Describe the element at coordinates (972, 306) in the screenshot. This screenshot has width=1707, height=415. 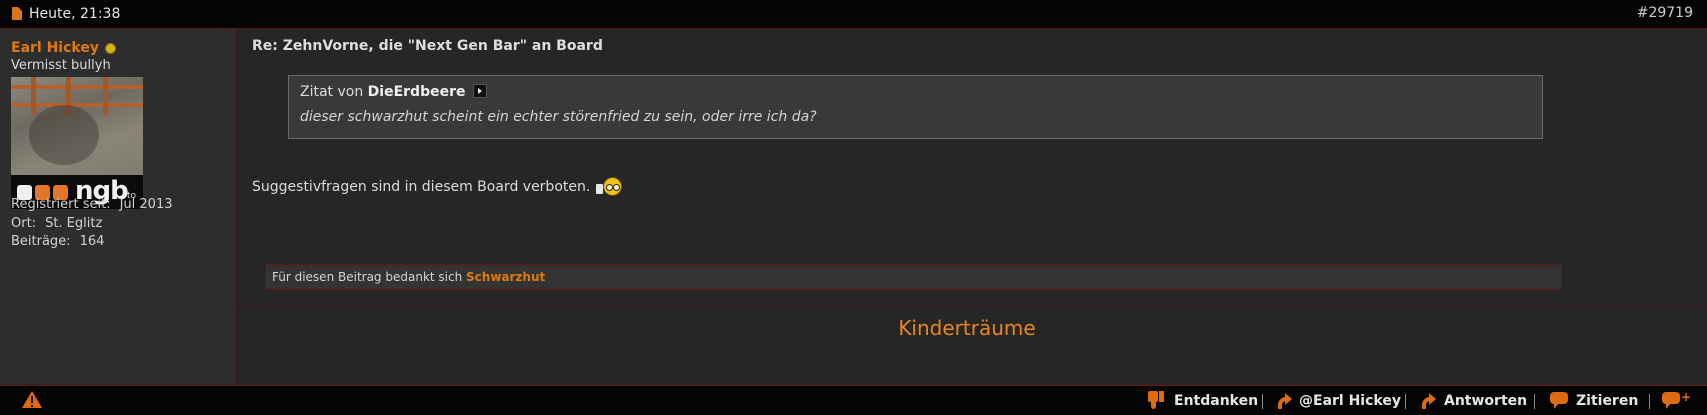
I see `signature-divider` at that location.